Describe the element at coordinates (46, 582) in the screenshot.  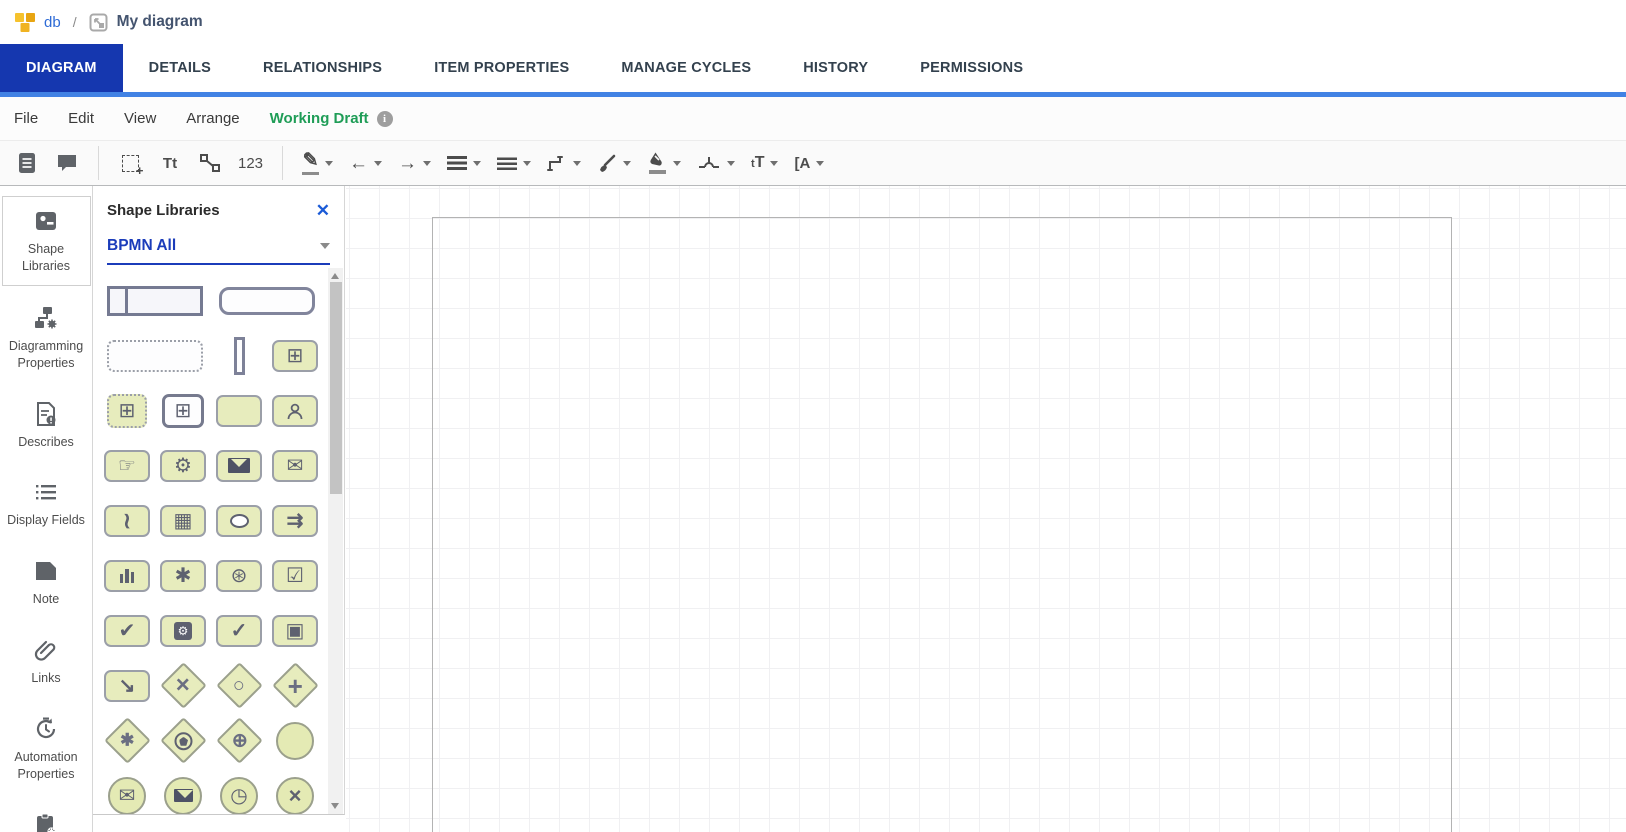
I see `sidebar-item-note: Note` at that location.